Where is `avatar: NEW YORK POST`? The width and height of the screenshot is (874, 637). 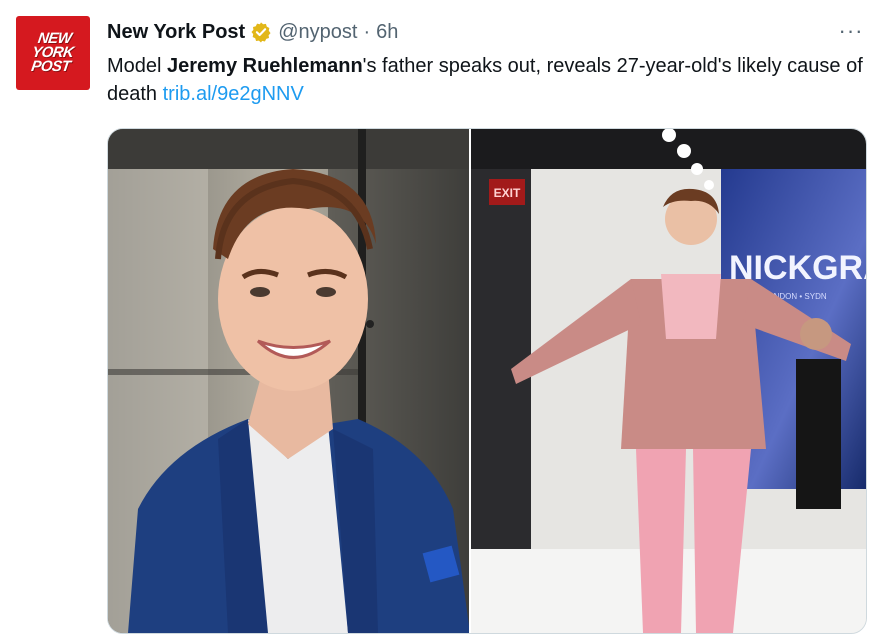
avatar: NEW YORK POST is located at coordinates (53, 53).